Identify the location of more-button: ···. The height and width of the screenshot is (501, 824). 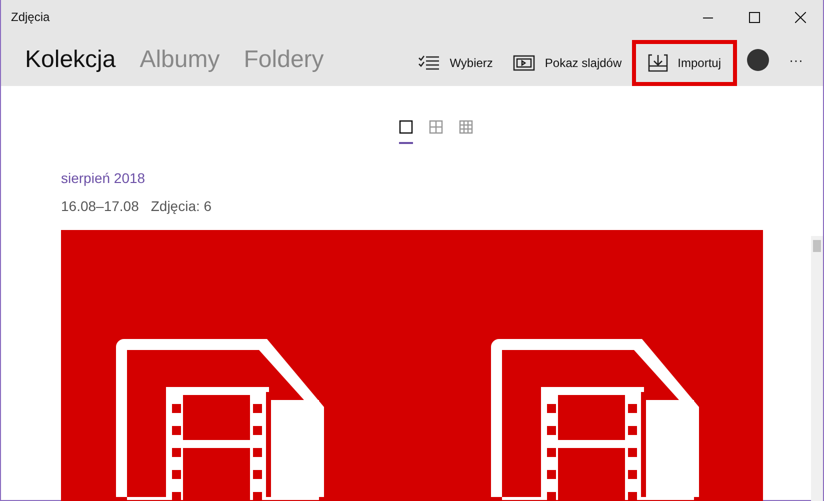
(796, 60).